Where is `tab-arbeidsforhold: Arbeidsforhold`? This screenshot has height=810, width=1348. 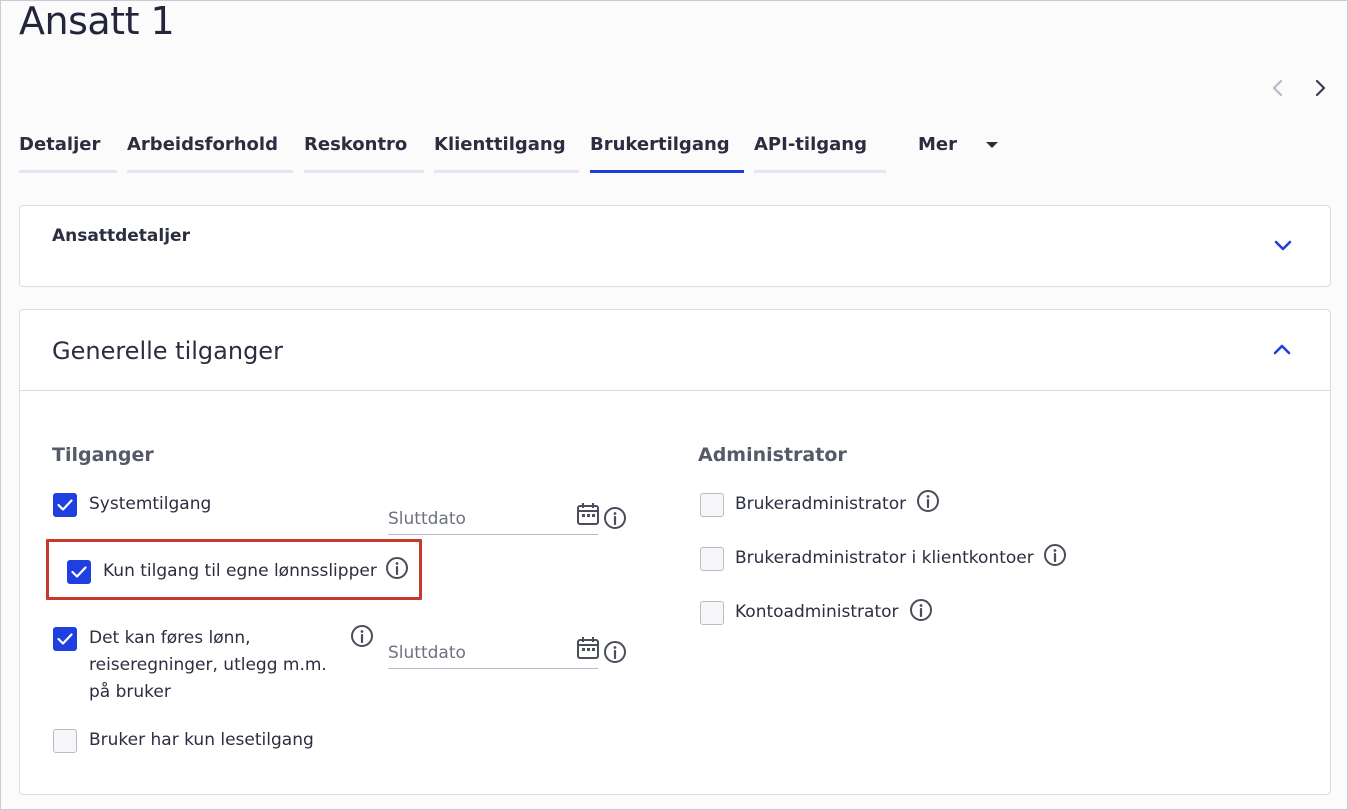
tab-arbeidsforhold: Arbeidsforhold is located at coordinates (210, 151).